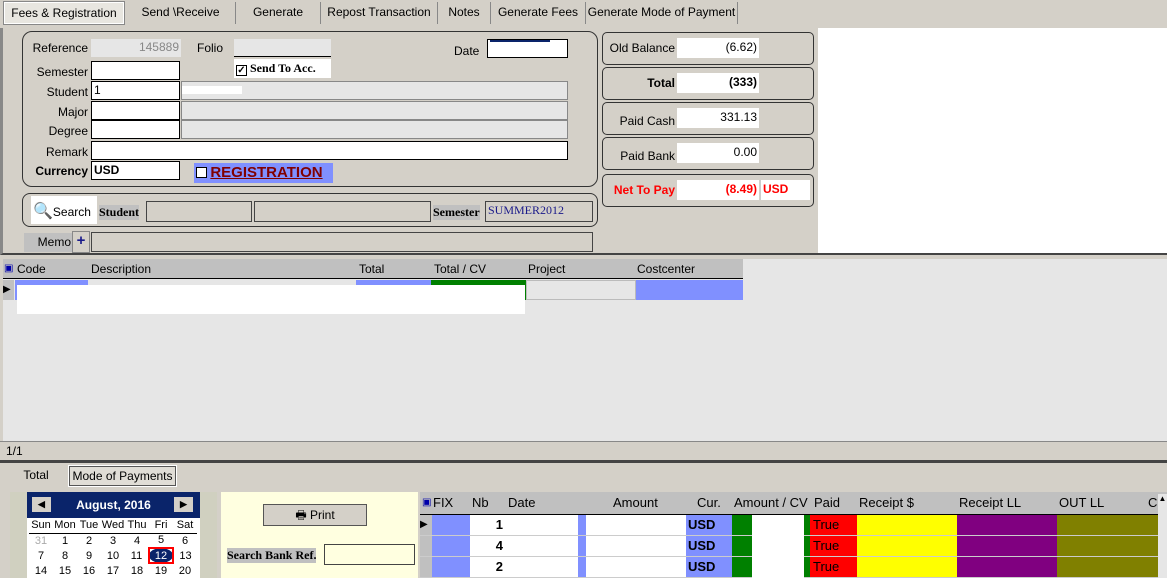 This screenshot has height=578, width=1167. I want to click on col-paid: Paid, so click(827, 503).